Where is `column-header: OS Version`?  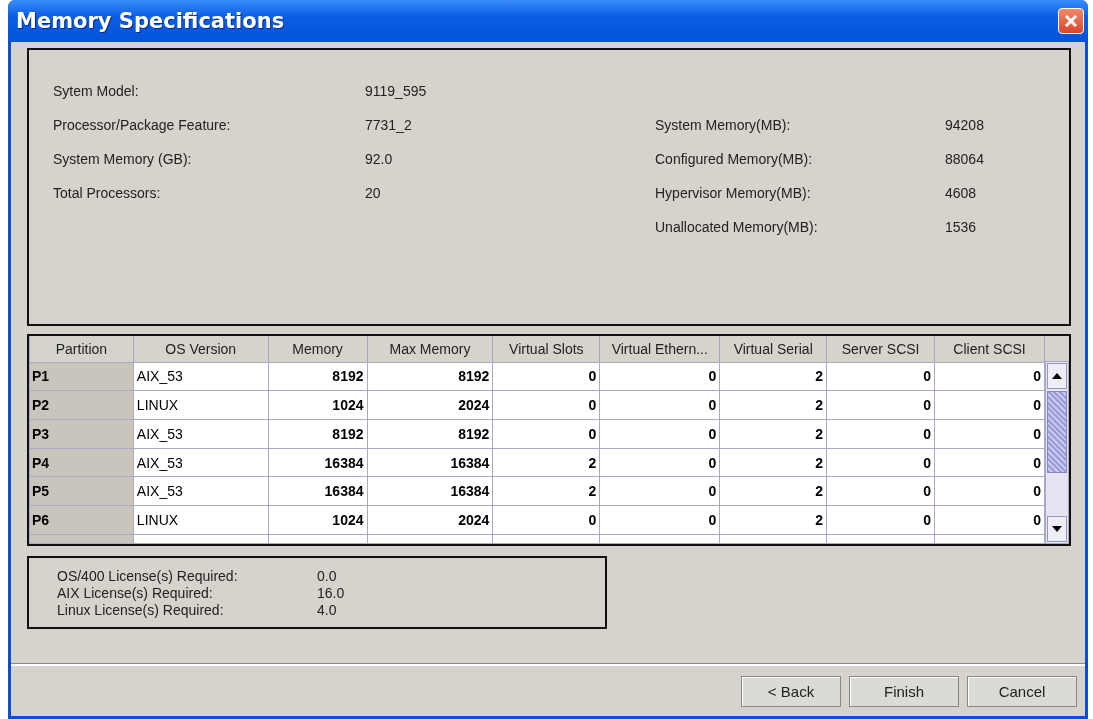
column-header: OS Version is located at coordinates (201, 349).